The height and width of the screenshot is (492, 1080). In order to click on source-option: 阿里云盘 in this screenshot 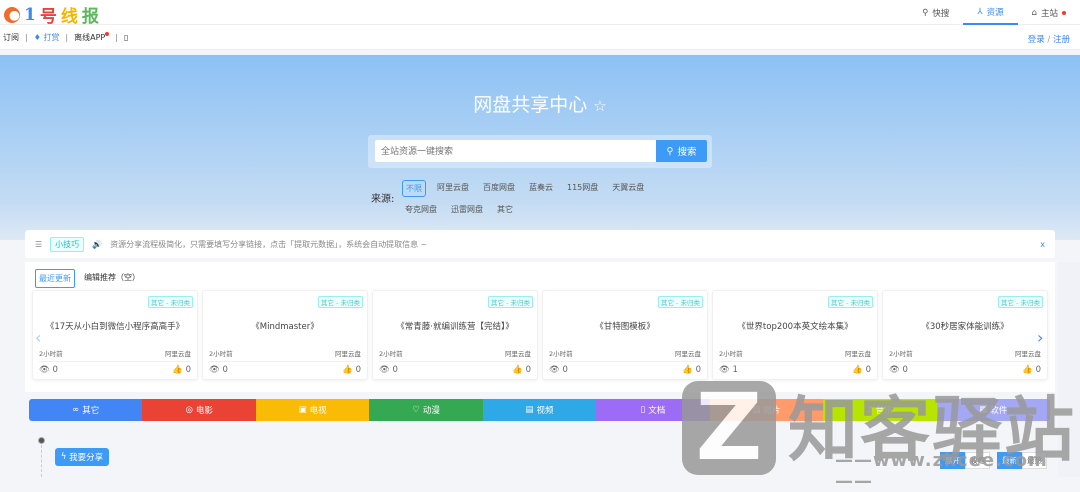, I will do `click(453, 188)`.